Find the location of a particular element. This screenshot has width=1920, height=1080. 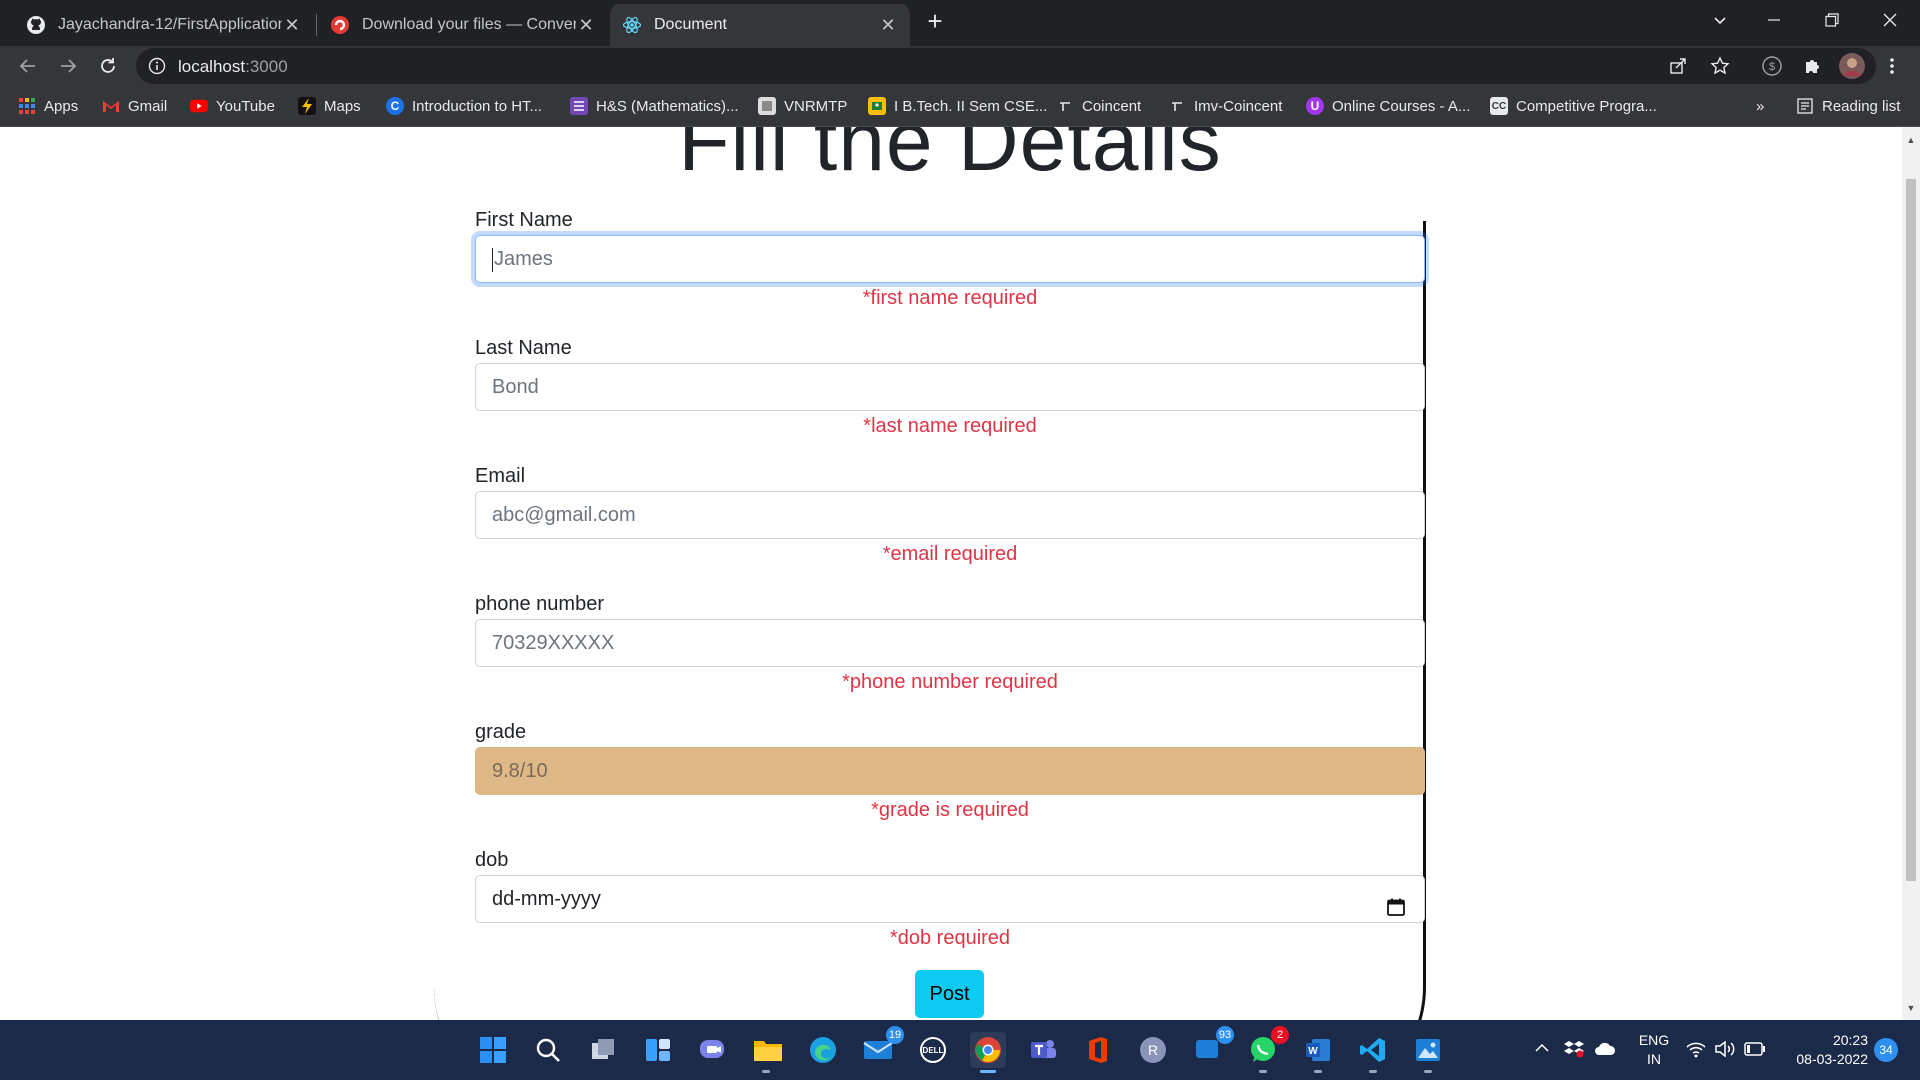

phone-input: 70329XXXXX is located at coordinates (950, 643).